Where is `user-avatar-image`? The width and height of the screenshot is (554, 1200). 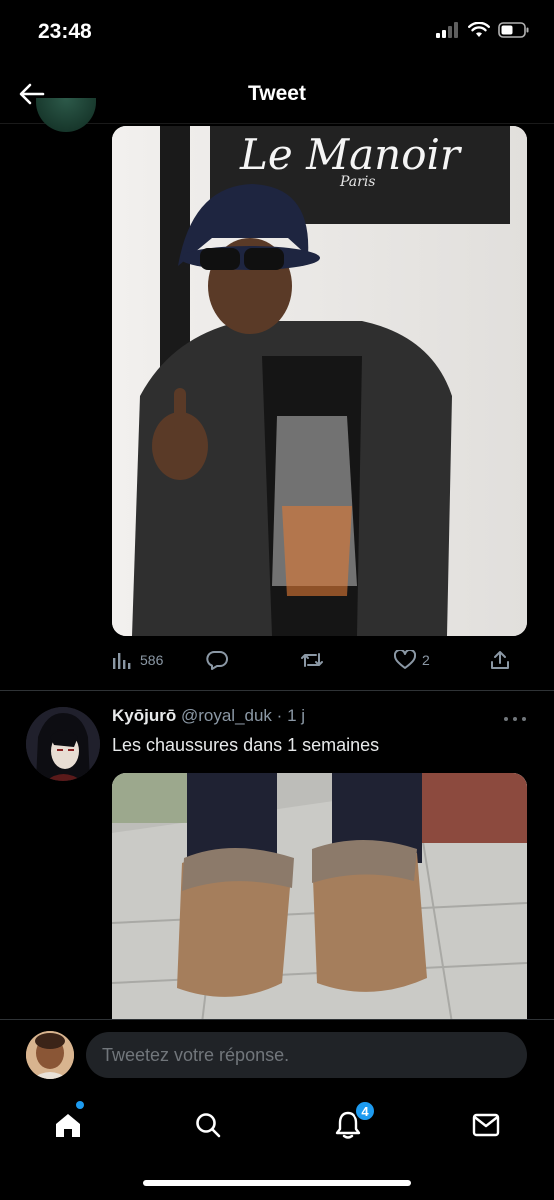 user-avatar-image is located at coordinates (50, 1055).